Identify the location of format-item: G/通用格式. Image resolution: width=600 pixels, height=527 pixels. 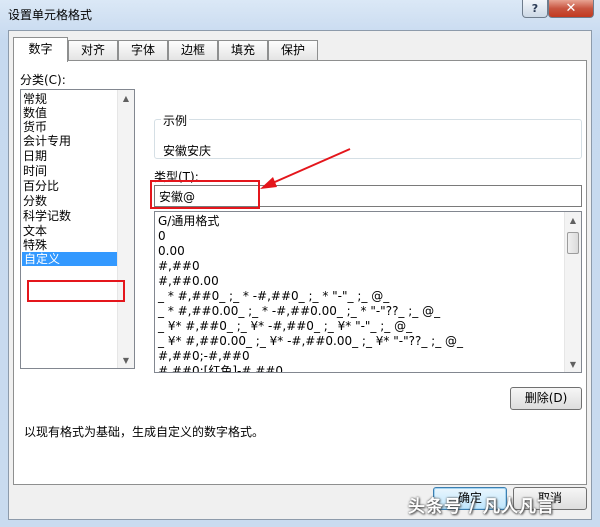
(188, 221).